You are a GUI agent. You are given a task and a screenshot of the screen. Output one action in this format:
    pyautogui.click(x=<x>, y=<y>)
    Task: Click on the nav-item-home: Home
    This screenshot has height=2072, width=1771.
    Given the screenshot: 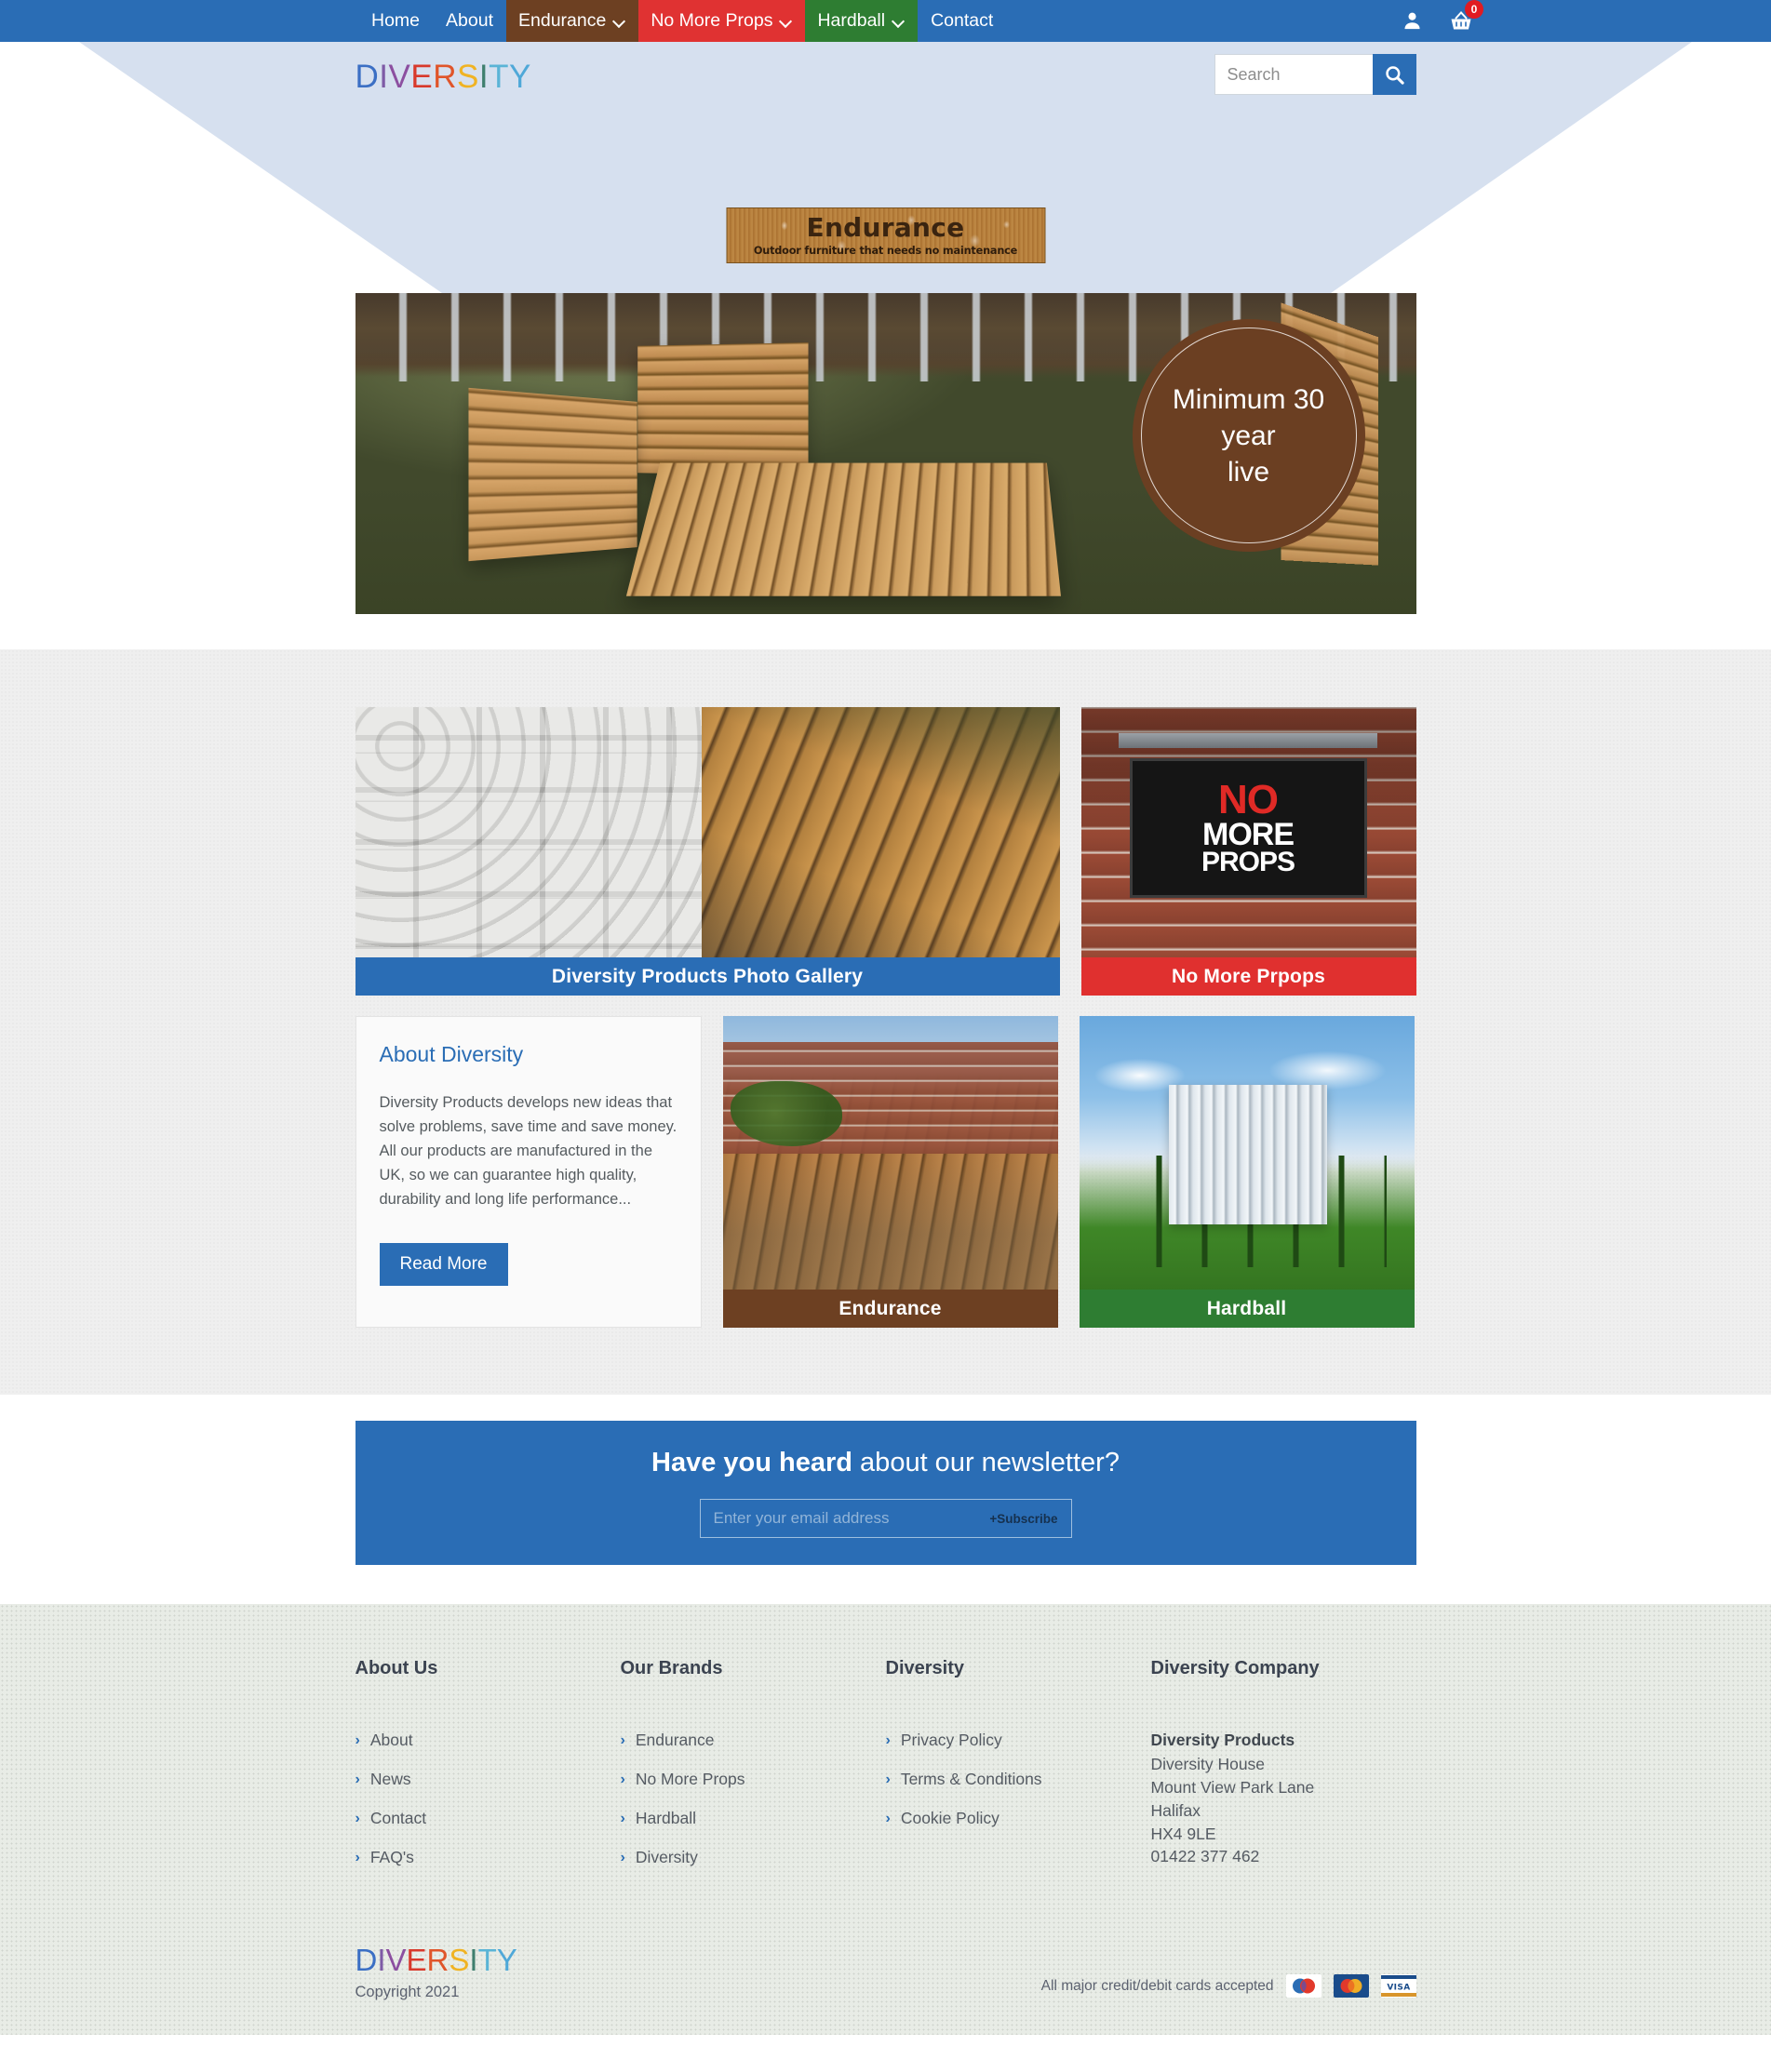 What is the action you would take?
    pyautogui.click(x=395, y=21)
    